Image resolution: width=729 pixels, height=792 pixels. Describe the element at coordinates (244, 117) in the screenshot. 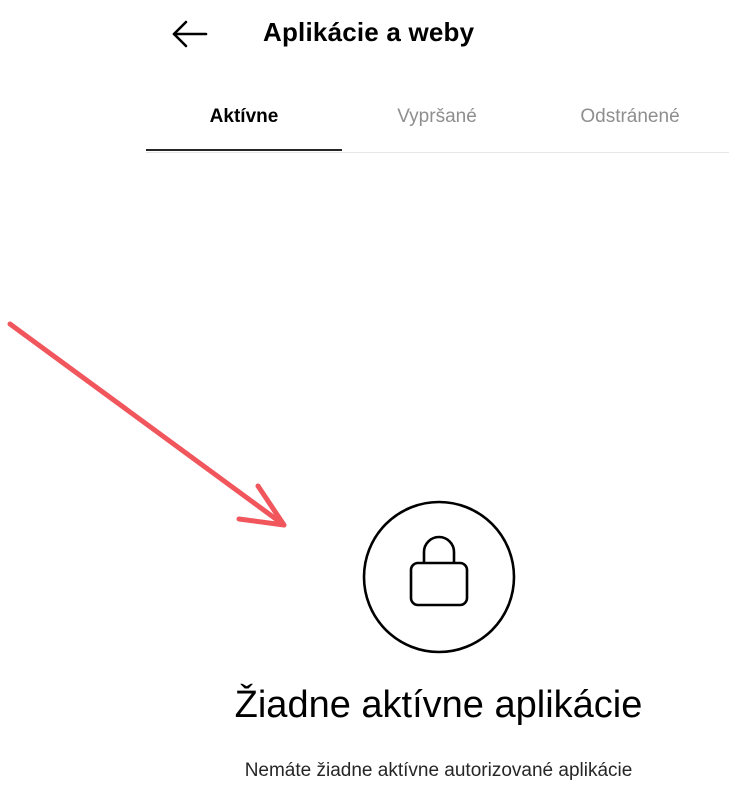

I see `tab-active: Aktívne` at that location.